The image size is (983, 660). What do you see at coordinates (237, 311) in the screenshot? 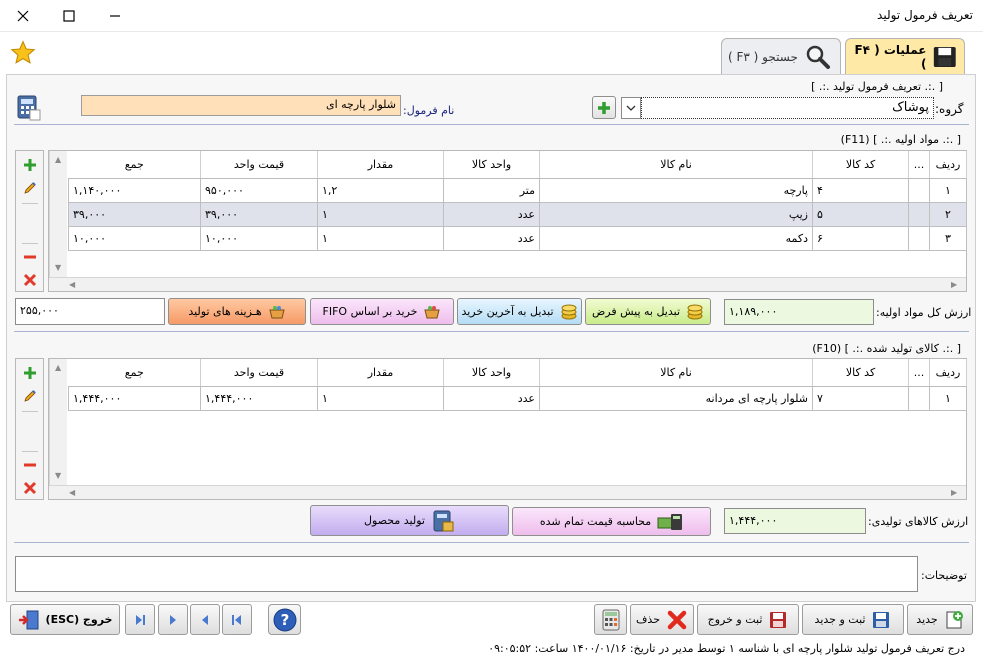
I see `production-costs-button: هـزینه های تولید` at bounding box center [237, 311].